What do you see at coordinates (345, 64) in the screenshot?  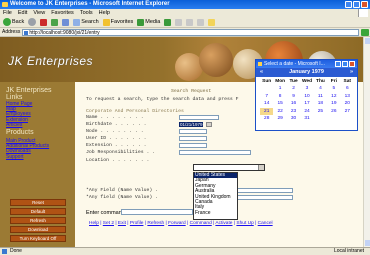 I see `date-picker-maximize-button` at bounding box center [345, 64].